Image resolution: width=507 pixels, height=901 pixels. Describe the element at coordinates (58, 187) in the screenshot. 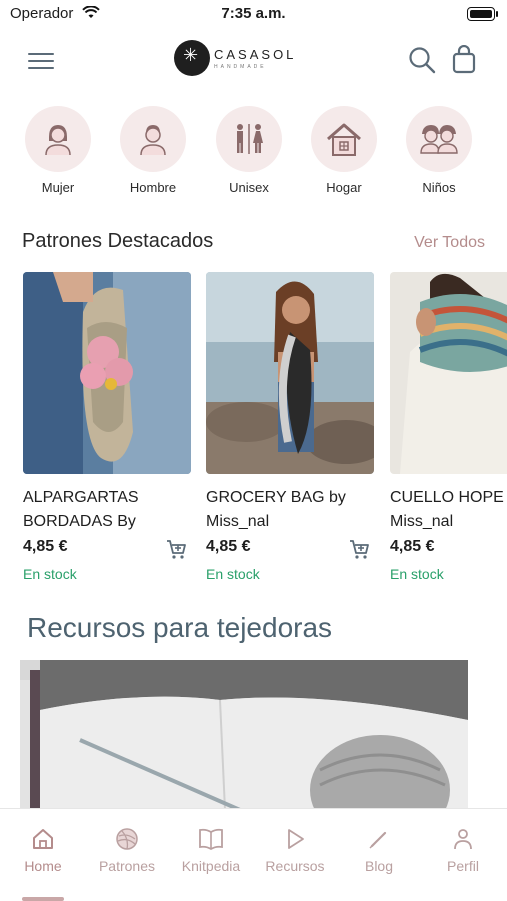

I see `category-label: Mujer` at that location.